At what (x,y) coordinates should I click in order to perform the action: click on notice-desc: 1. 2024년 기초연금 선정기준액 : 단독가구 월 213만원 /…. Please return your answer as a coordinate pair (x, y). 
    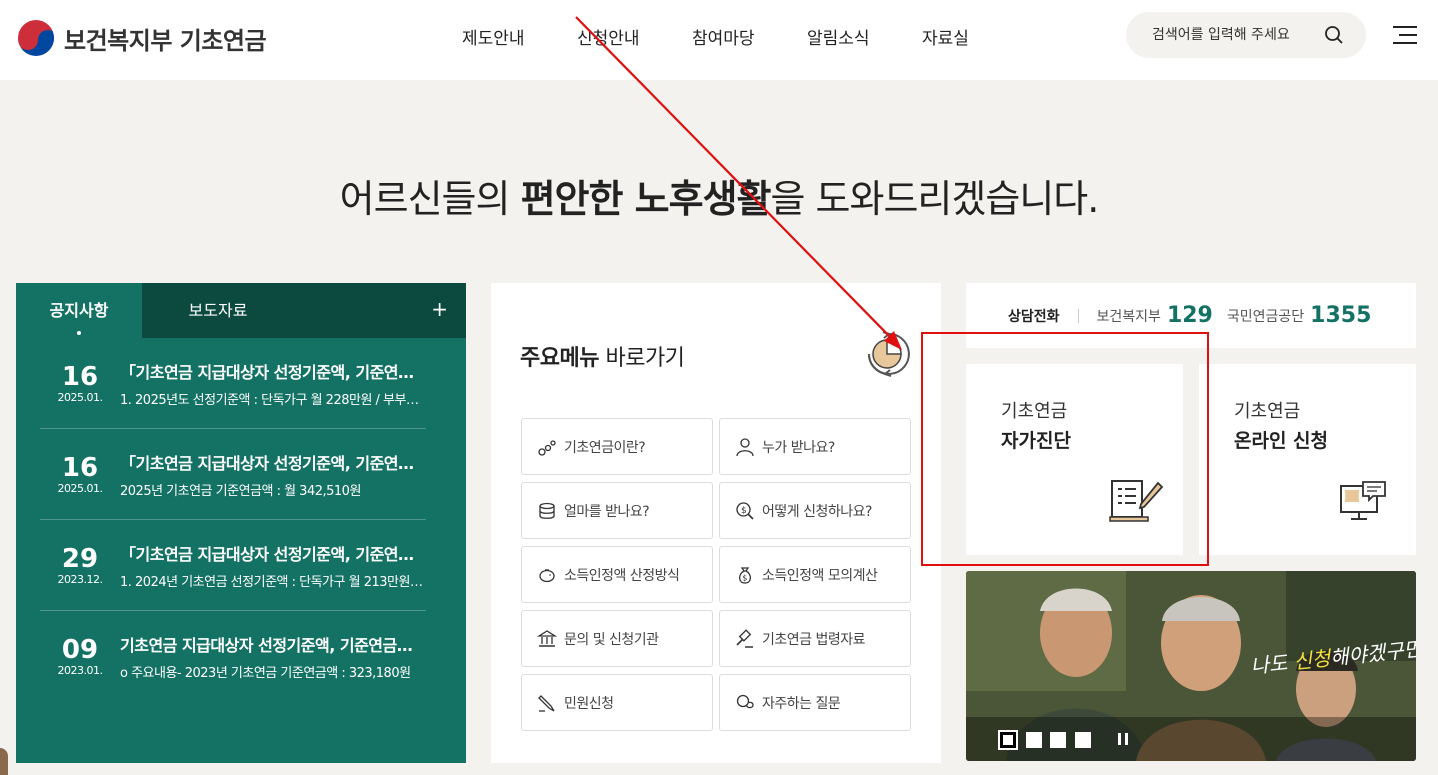
    Looking at the image, I should click on (273, 582).